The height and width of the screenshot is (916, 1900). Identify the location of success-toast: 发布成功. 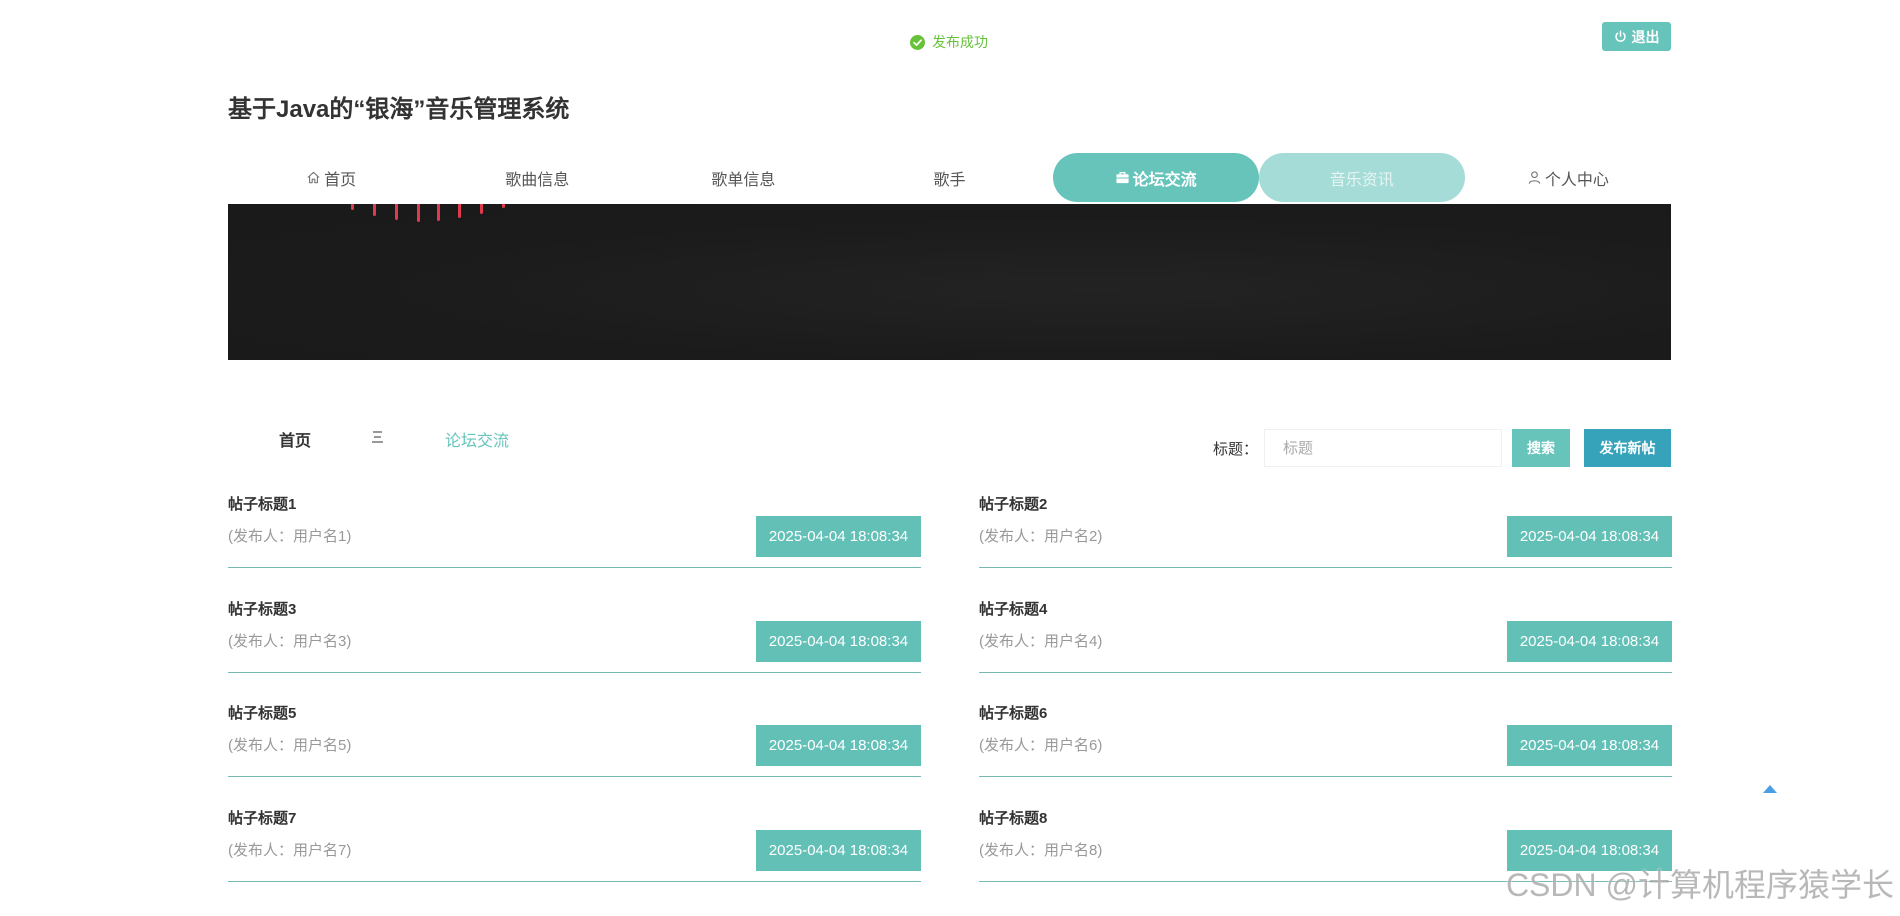
(949, 42).